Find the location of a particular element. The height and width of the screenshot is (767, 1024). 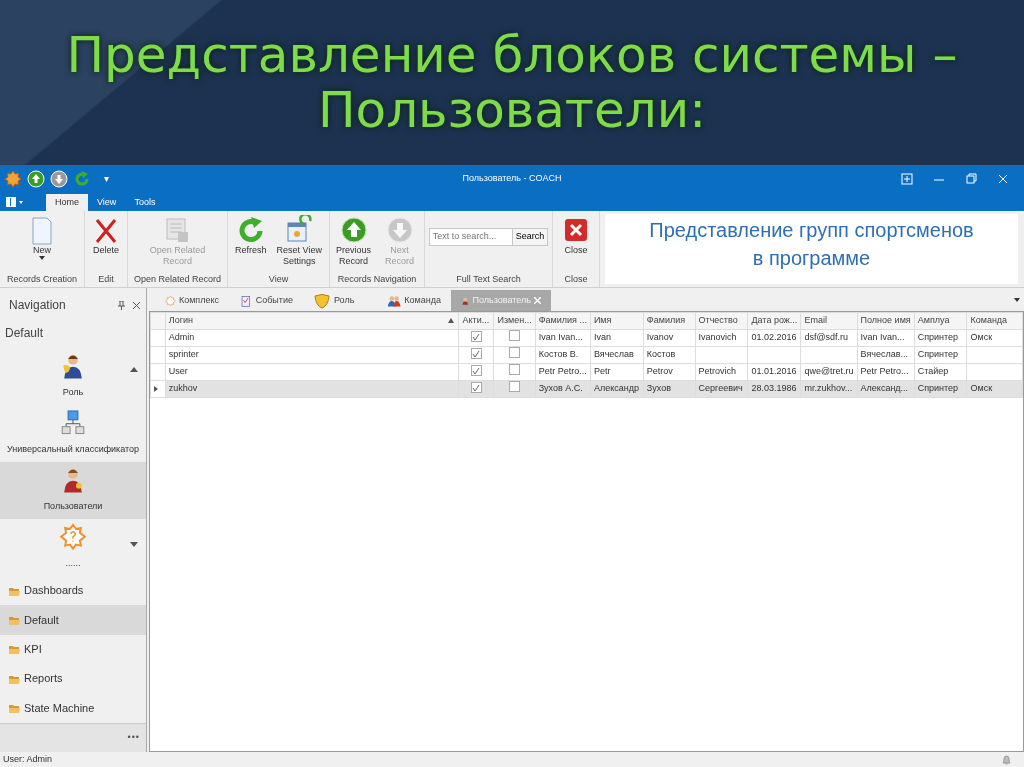

document-tab: Роль is located at coordinates (340, 300).